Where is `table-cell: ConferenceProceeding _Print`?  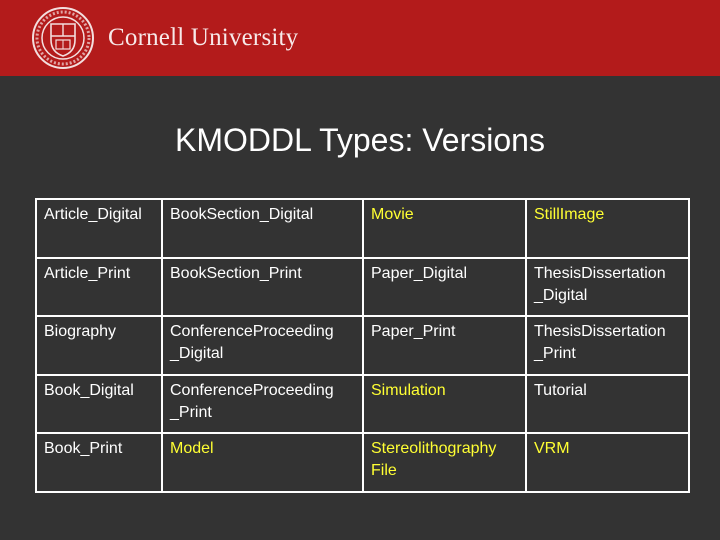 table-cell: ConferenceProceeding _Print is located at coordinates (262, 404).